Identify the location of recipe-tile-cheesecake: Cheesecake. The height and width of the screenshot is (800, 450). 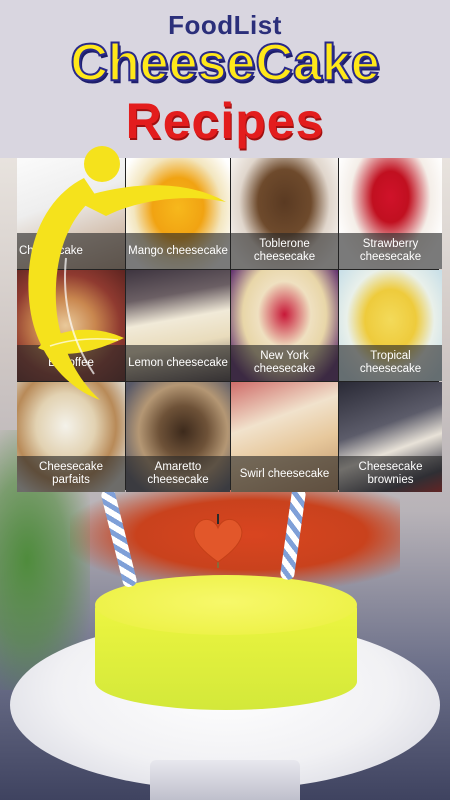
(71, 213).